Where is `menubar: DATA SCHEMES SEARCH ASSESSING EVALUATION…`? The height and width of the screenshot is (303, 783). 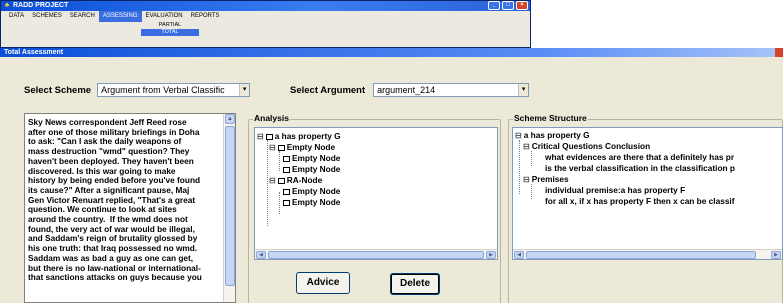 menubar: DATA SCHEMES SEARCH ASSESSING EVALUATION… is located at coordinates (265, 16).